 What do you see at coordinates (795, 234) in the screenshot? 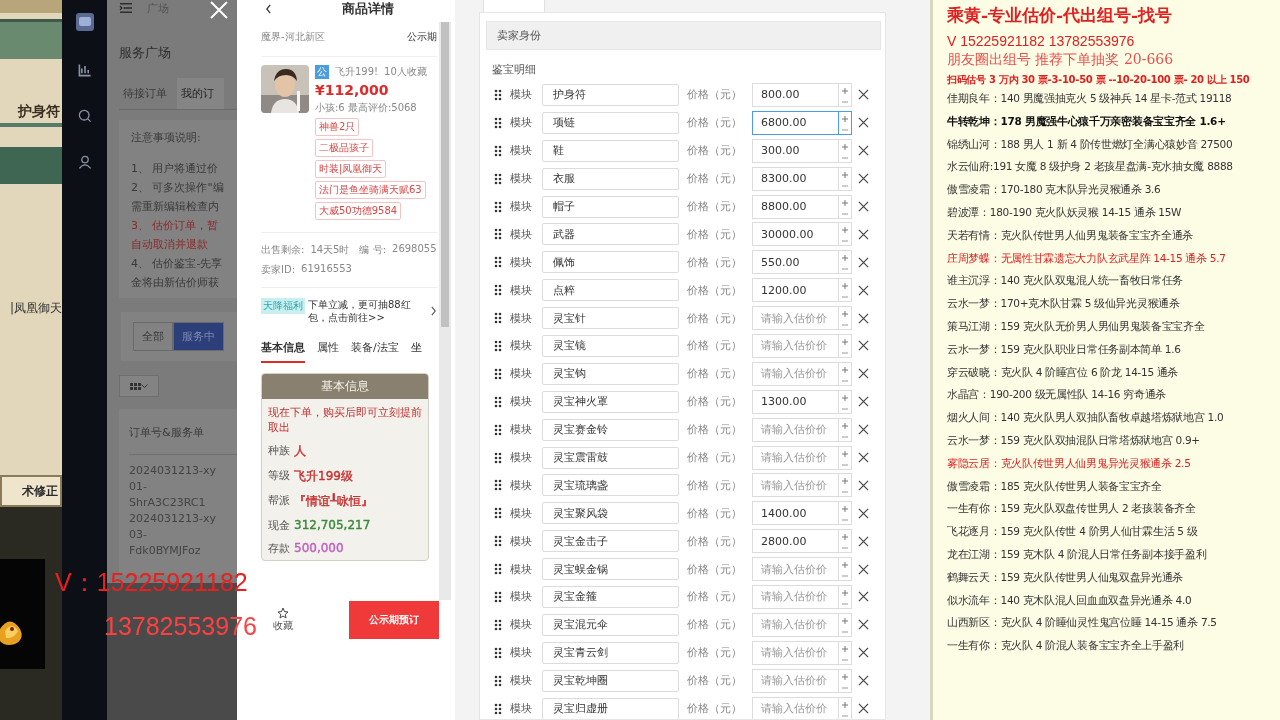
I see `price-input: 30000.00` at bounding box center [795, 234].